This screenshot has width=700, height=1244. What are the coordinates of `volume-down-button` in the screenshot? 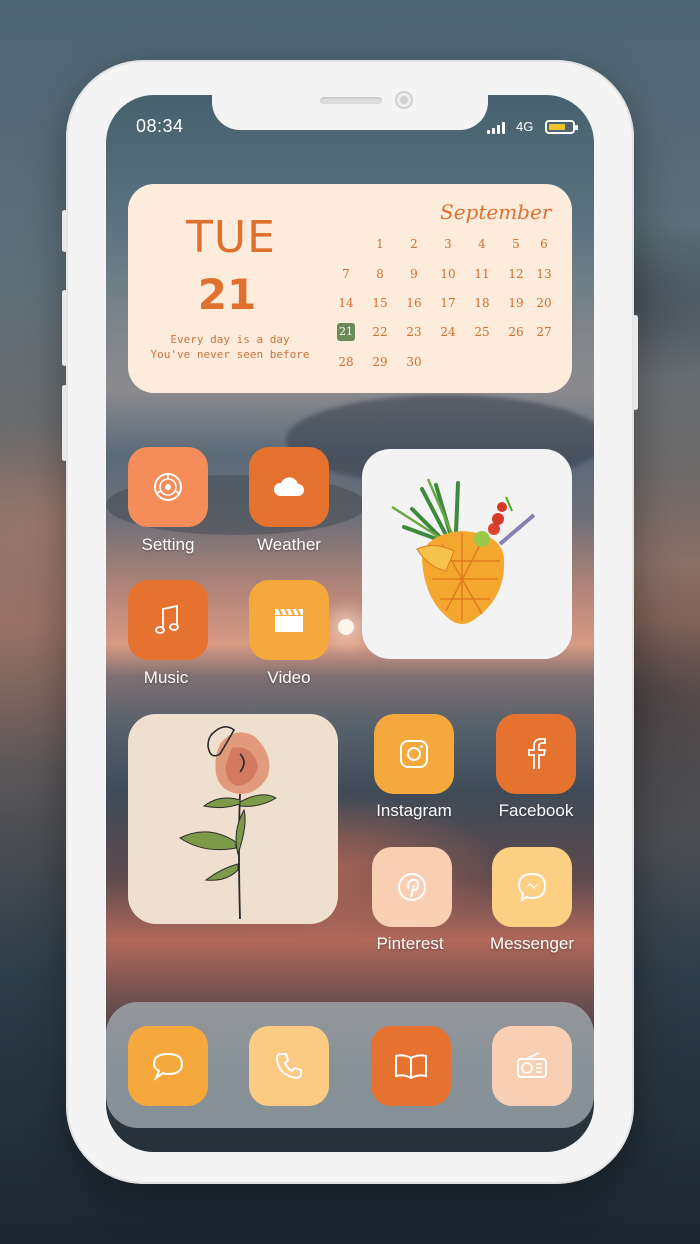 It's located at (64, 423).